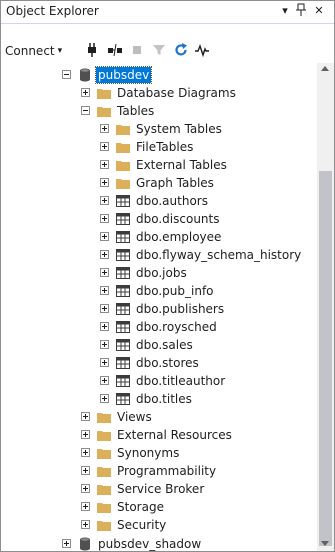 The image size is (335, 552). Describe the element at coordinates (285, 11) in the screenshot. I see `window-position-dropdown-icon: ▾` at that location.